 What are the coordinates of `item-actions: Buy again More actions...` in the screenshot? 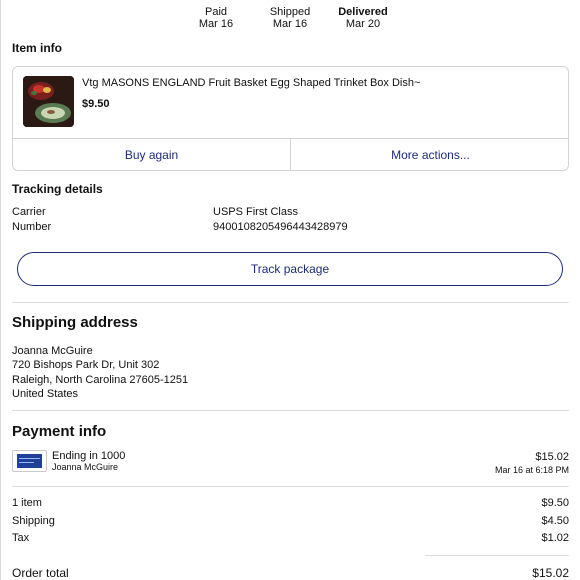 It's located at (290, 154).